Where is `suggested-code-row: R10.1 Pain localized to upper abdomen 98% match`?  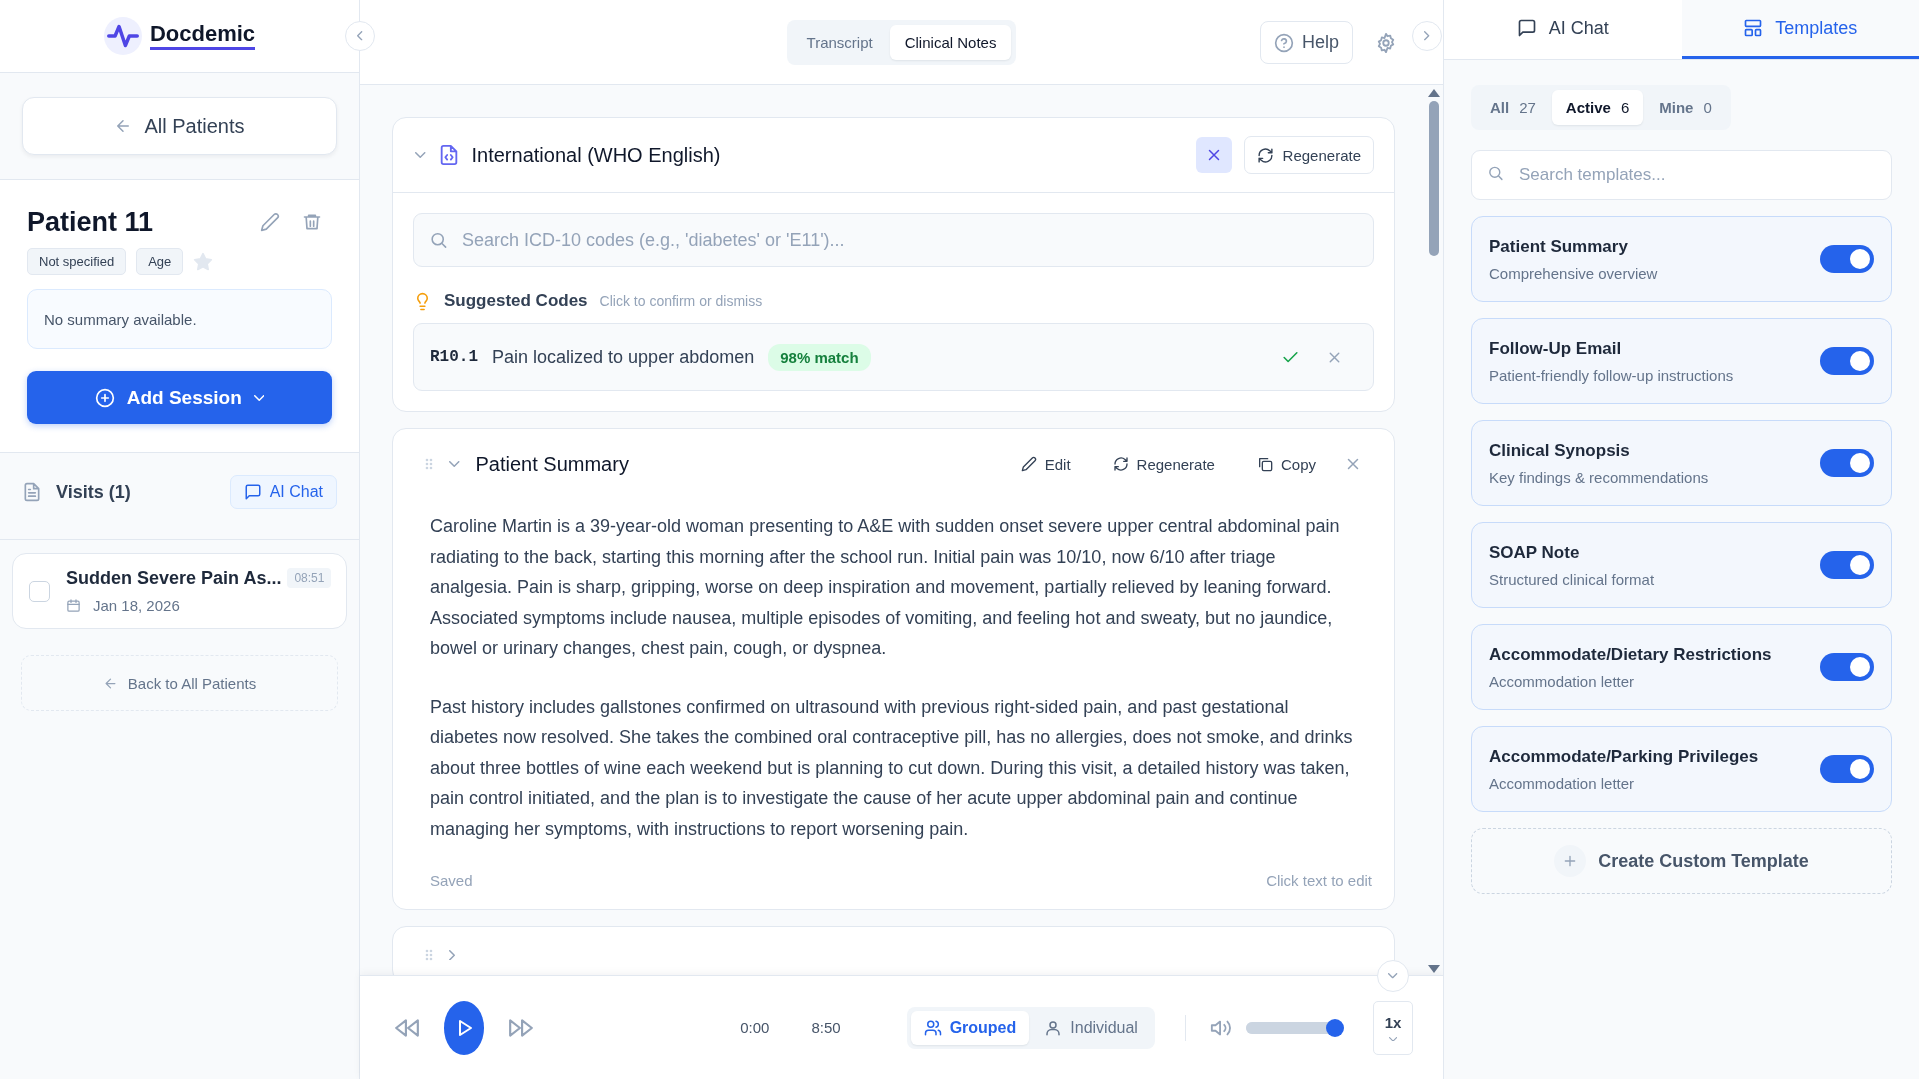 suggested-code-row: R10.1 Pain localized to upper abdomen 98% match is located at coordinates (893, 357).